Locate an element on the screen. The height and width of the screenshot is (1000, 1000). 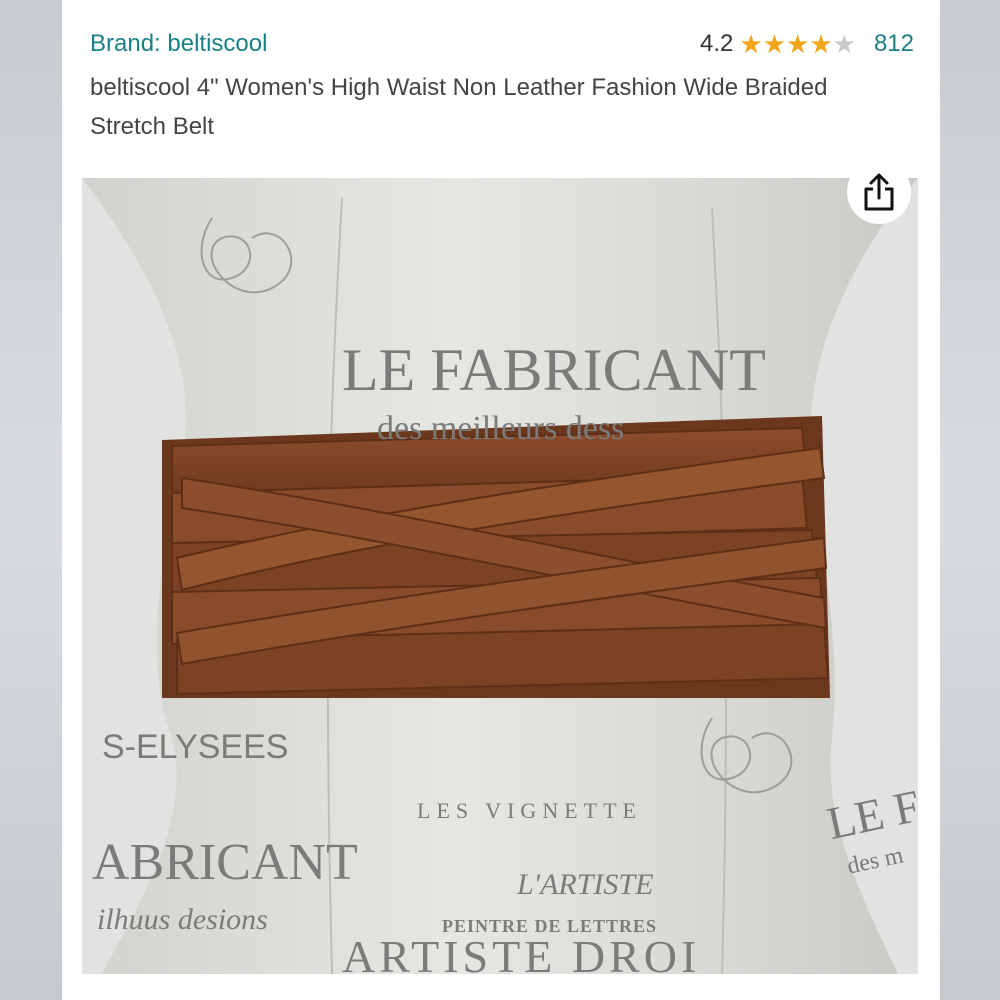
rating-value: 4.2 is located at coordinates (717, 43).